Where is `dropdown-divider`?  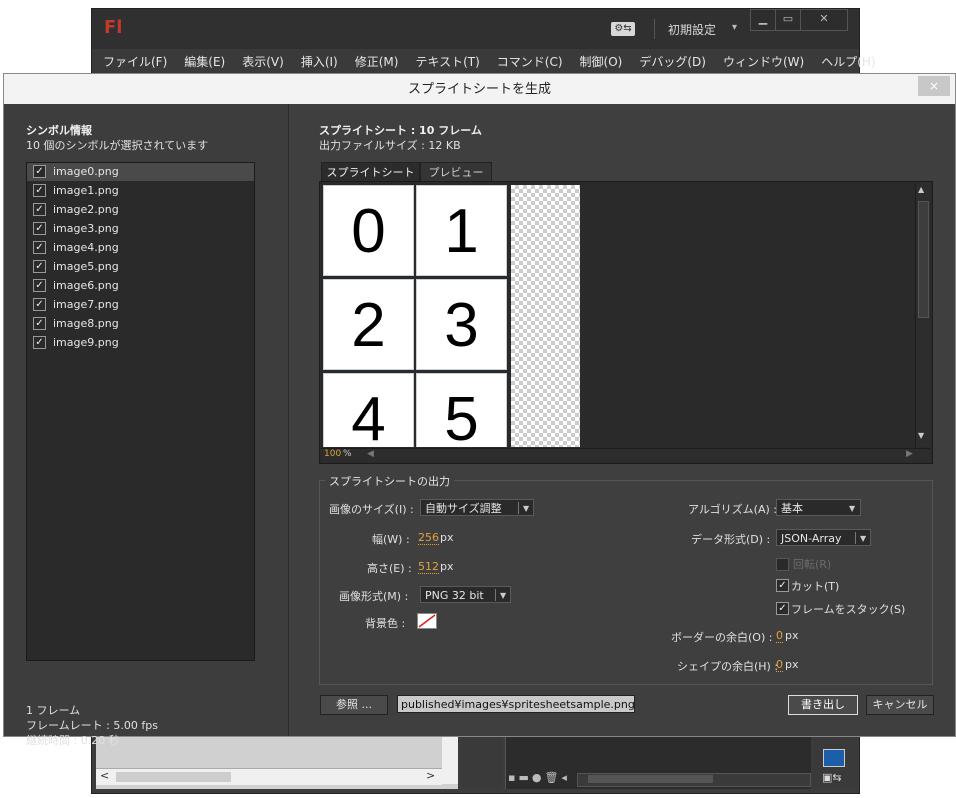 dropdown-divider is located at coordinates (855, 538).